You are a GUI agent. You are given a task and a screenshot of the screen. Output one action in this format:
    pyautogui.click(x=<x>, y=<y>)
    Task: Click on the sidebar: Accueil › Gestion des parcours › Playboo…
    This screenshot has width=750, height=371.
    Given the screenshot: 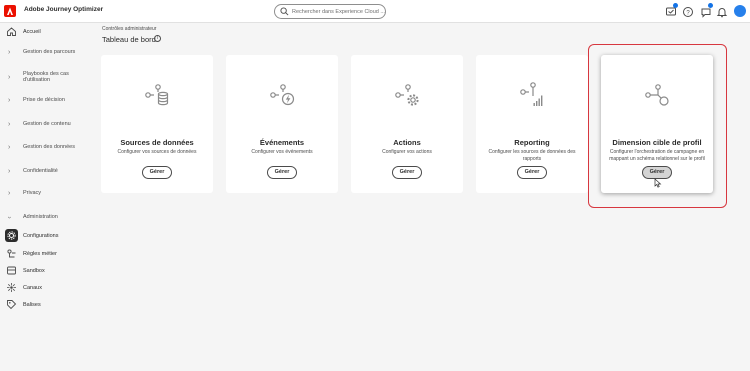 What is the action you would take?
    pyautogui.click(x=46, y=197)
    